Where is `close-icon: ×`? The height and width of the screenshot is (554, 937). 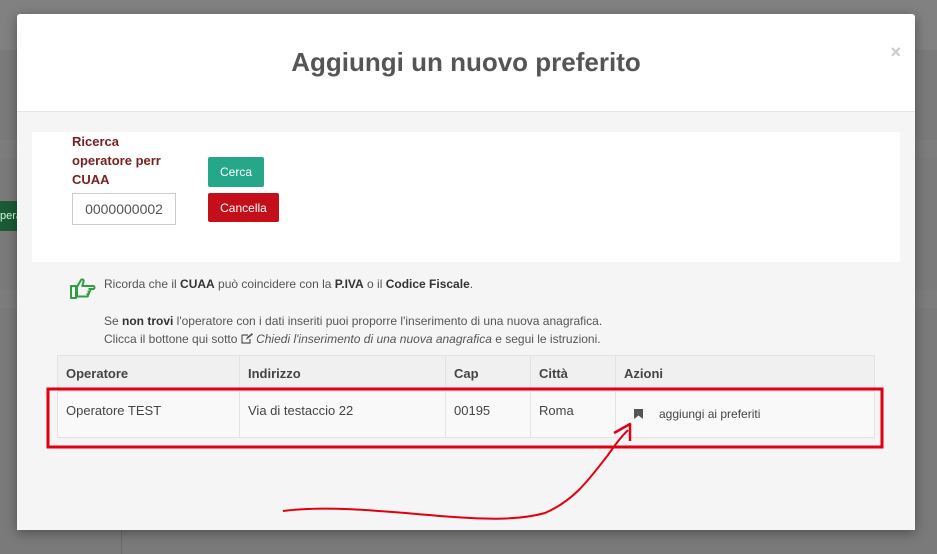 close-icon: × is located at coordinates (895, 52).